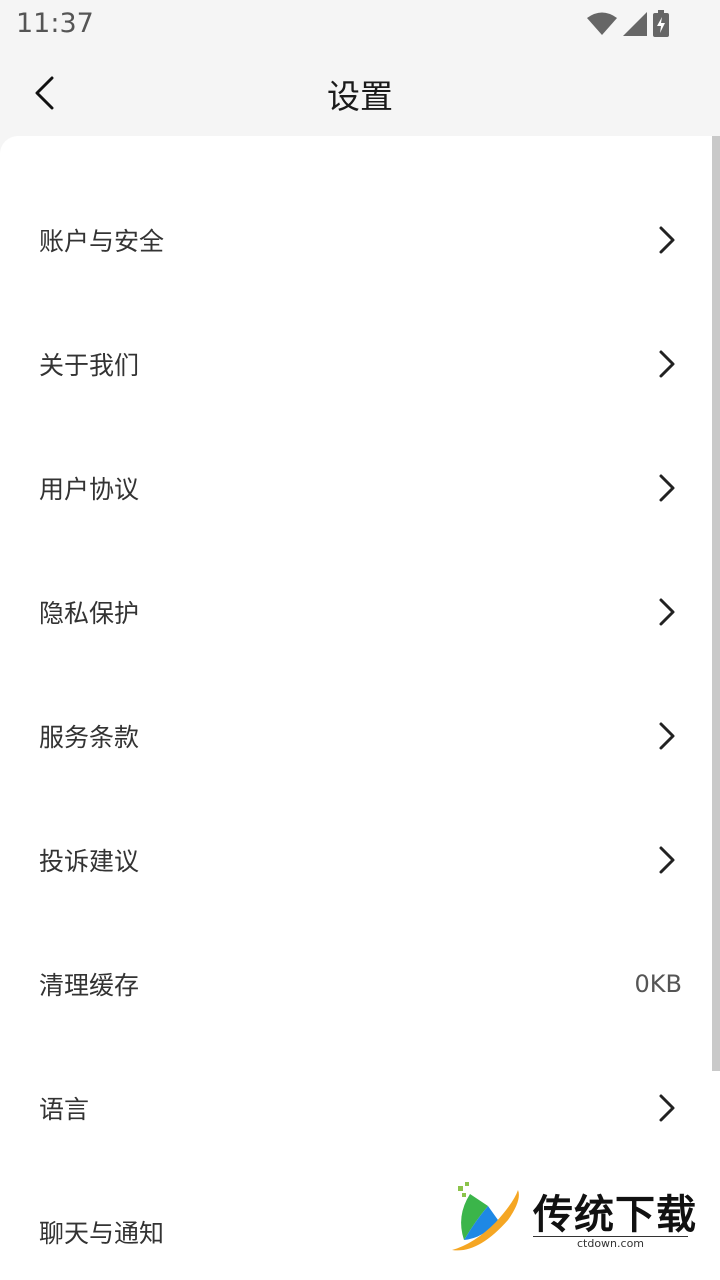  I want to click on settings-item-feedback: 投诉建议, so click(356, 860).